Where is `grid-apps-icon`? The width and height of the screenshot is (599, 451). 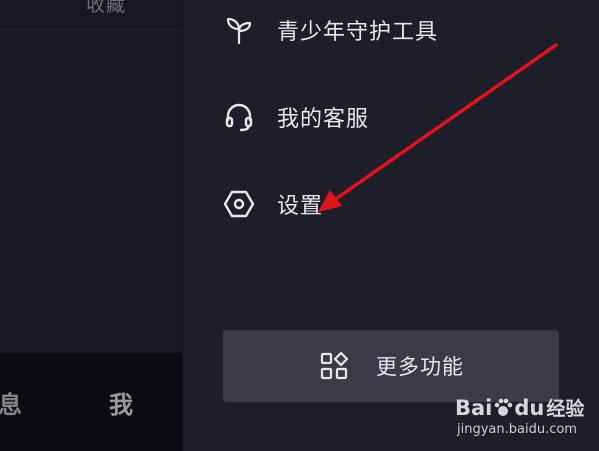 grid-apps-icon is located at coordinates (334, 366).